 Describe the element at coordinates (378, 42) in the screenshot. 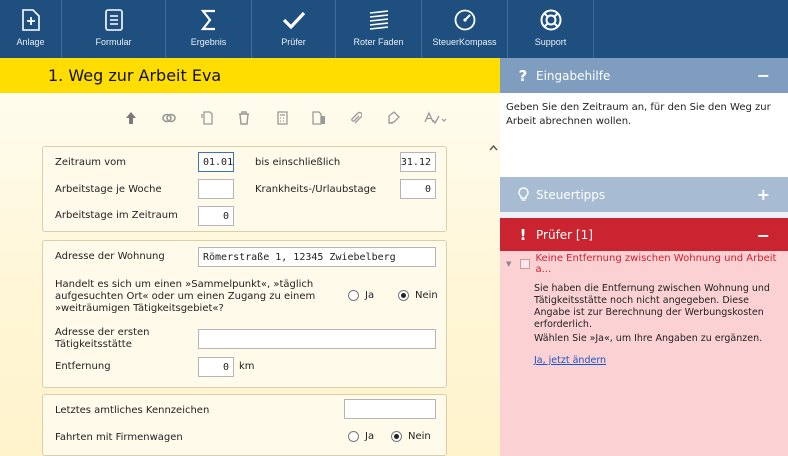

I see `toolbar-label: Roter Faden` at that location.